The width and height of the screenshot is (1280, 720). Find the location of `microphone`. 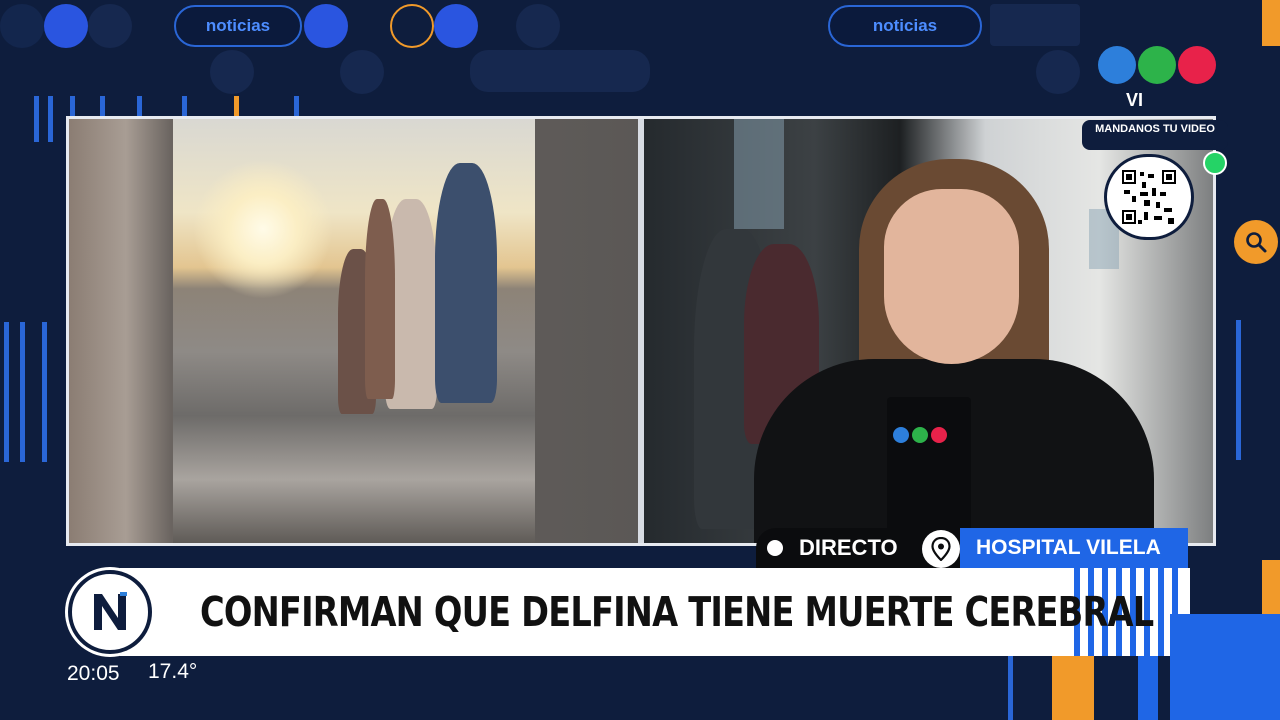

microphone is located at coordinates (929, 467).